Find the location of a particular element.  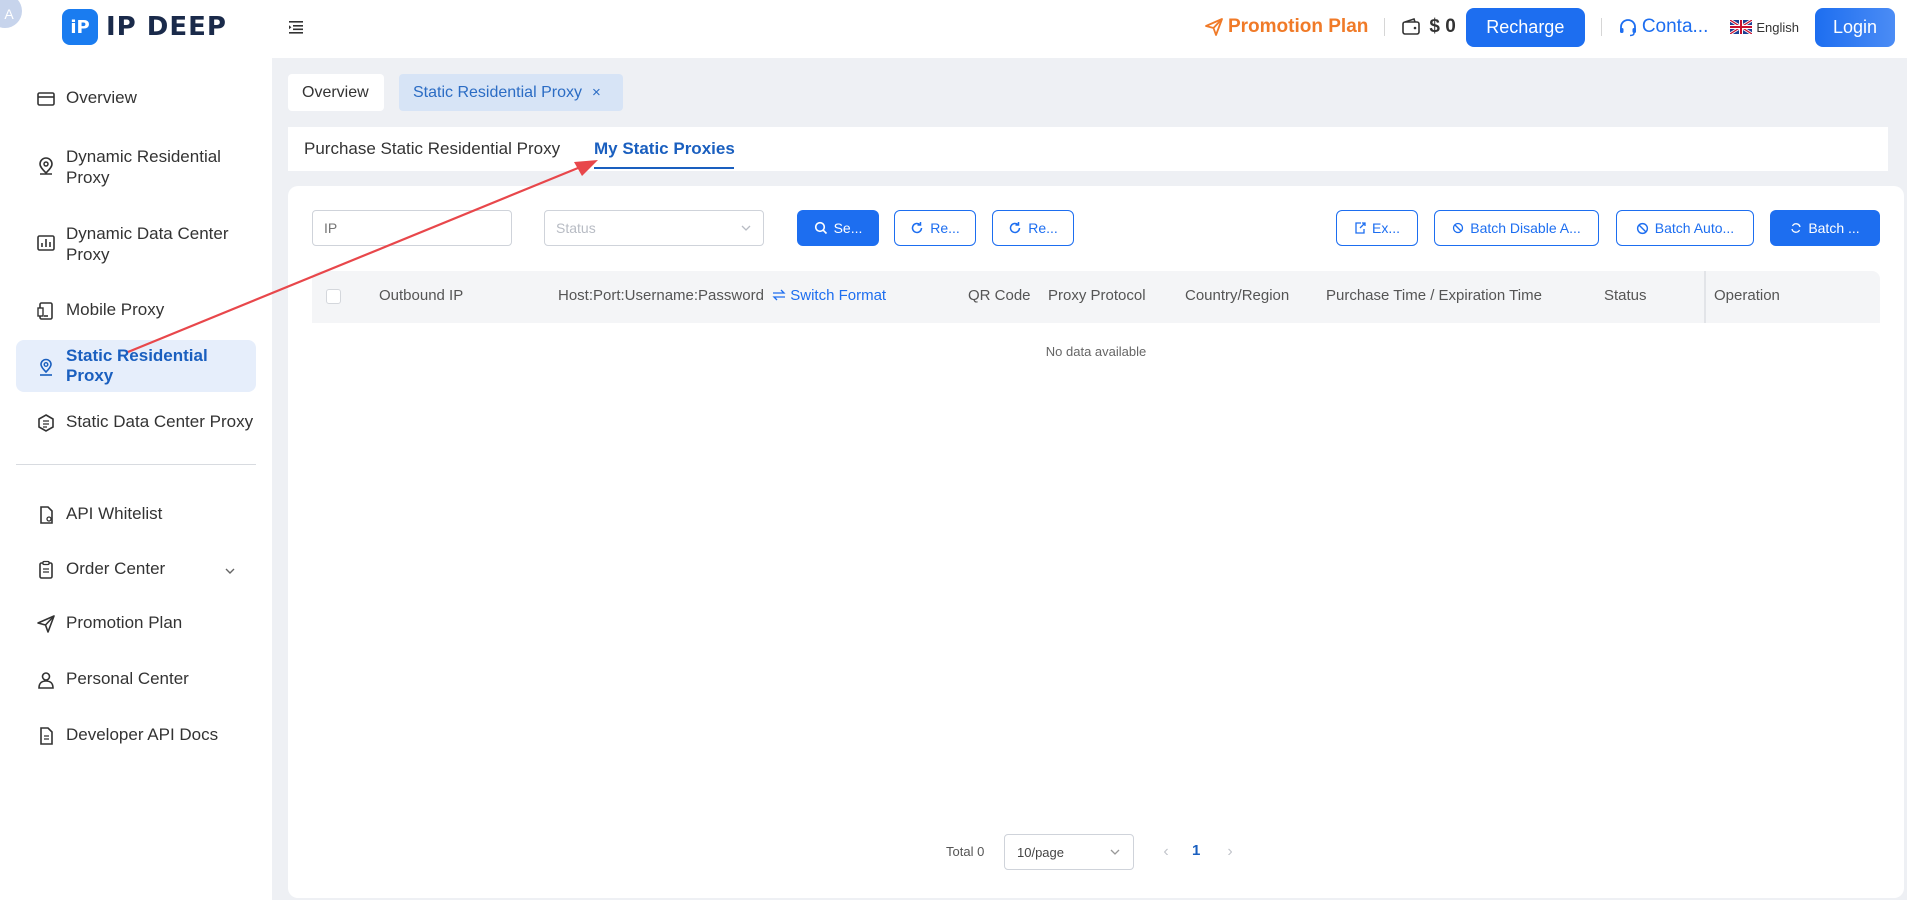

ip-input is located at coordinates (412, 228).